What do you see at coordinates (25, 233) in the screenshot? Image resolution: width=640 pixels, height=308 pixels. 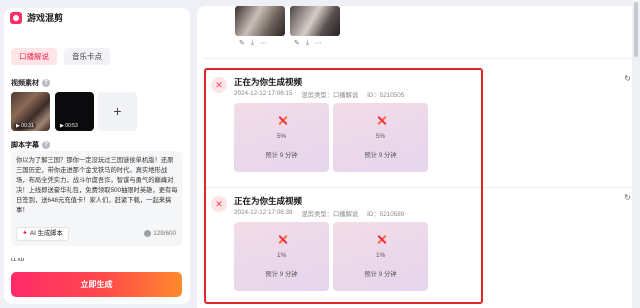 I see `ai-sparkle-icon: ✦` at bounding box center [25, 233].